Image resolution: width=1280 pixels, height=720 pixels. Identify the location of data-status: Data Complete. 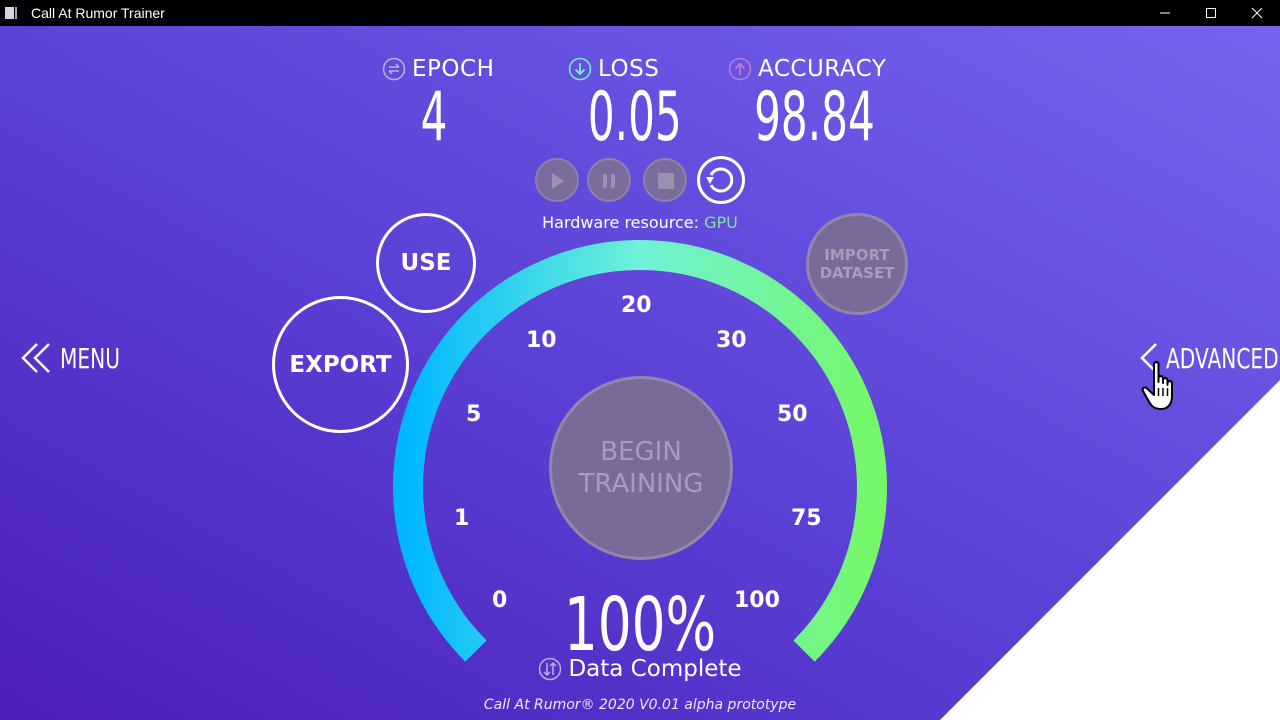
(640, 669).